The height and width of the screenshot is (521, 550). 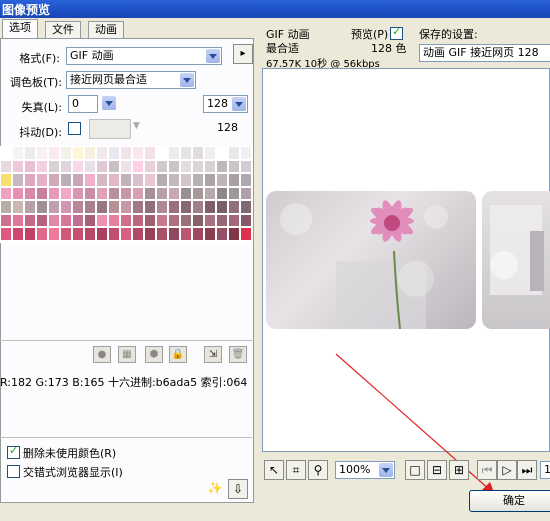 I want to click on frame-number: 1, so click(x=545, y=470).